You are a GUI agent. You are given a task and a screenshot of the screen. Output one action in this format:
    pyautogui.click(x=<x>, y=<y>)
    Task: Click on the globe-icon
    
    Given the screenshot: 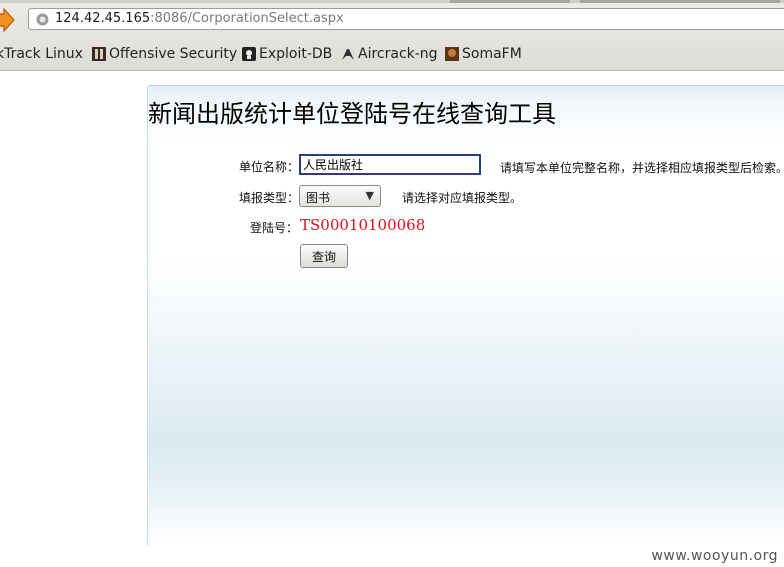 What is the action you would take?
    pyautogui.click(x=42, y=19)
    